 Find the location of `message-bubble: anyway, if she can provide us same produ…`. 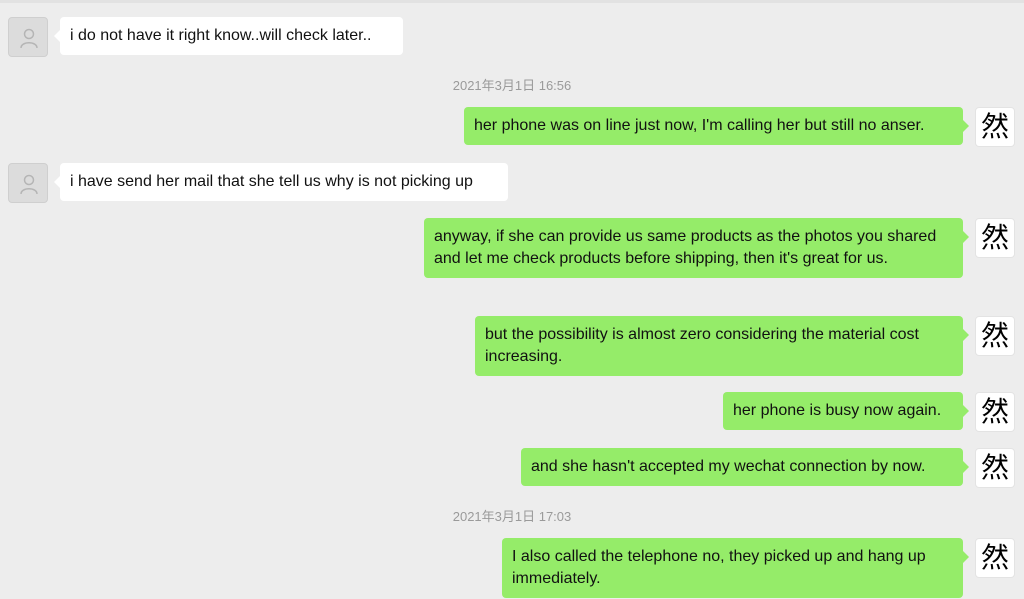

message-bubble: anyway, if she can provide us same produ… is located at coordinates (696, 248).